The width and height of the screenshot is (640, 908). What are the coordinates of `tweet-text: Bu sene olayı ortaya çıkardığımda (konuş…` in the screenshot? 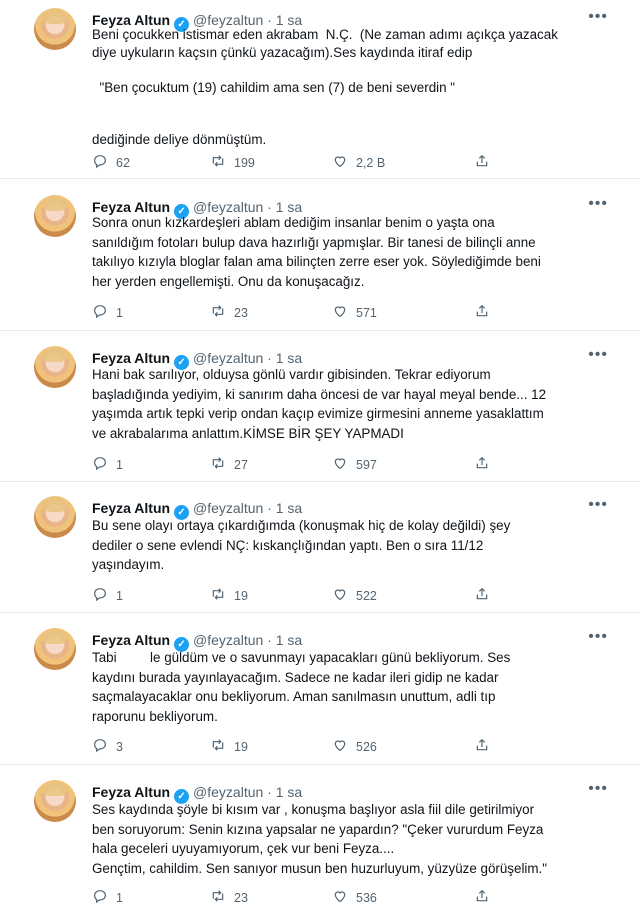 It's located at (342, 545).